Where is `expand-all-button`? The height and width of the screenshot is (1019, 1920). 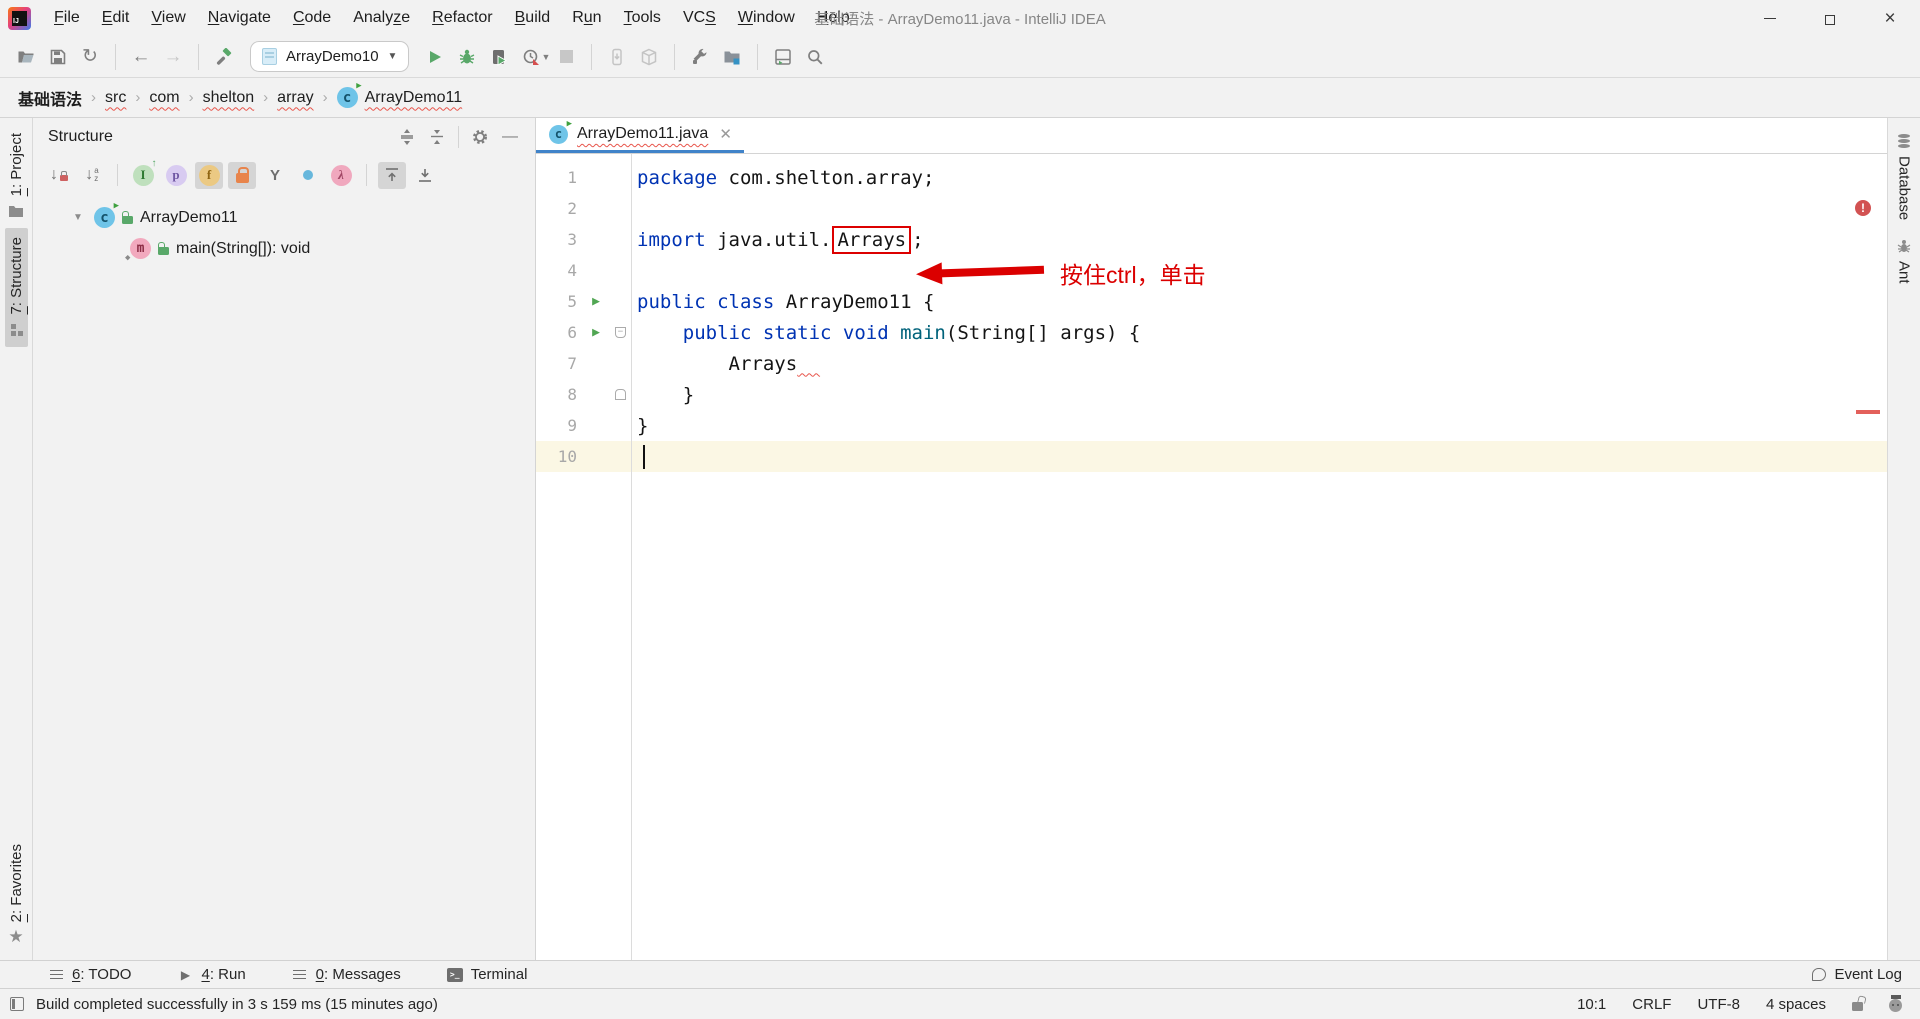 expand-all-button is located at coordinates (407, 137).